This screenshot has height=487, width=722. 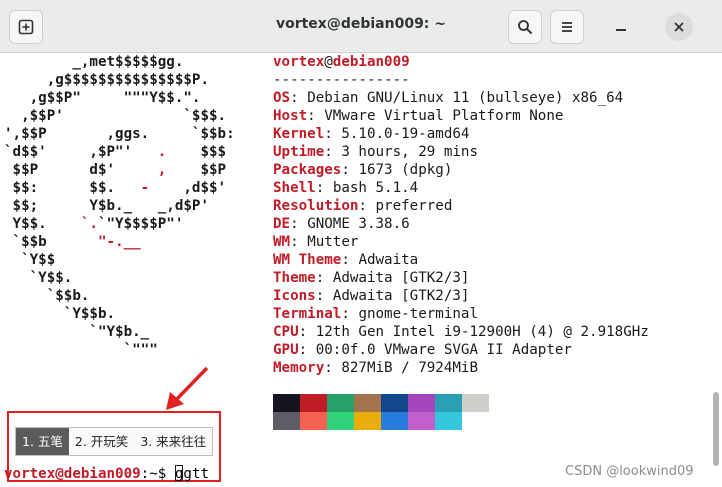 I want to click on close-icon, so click(x=679, y=27).